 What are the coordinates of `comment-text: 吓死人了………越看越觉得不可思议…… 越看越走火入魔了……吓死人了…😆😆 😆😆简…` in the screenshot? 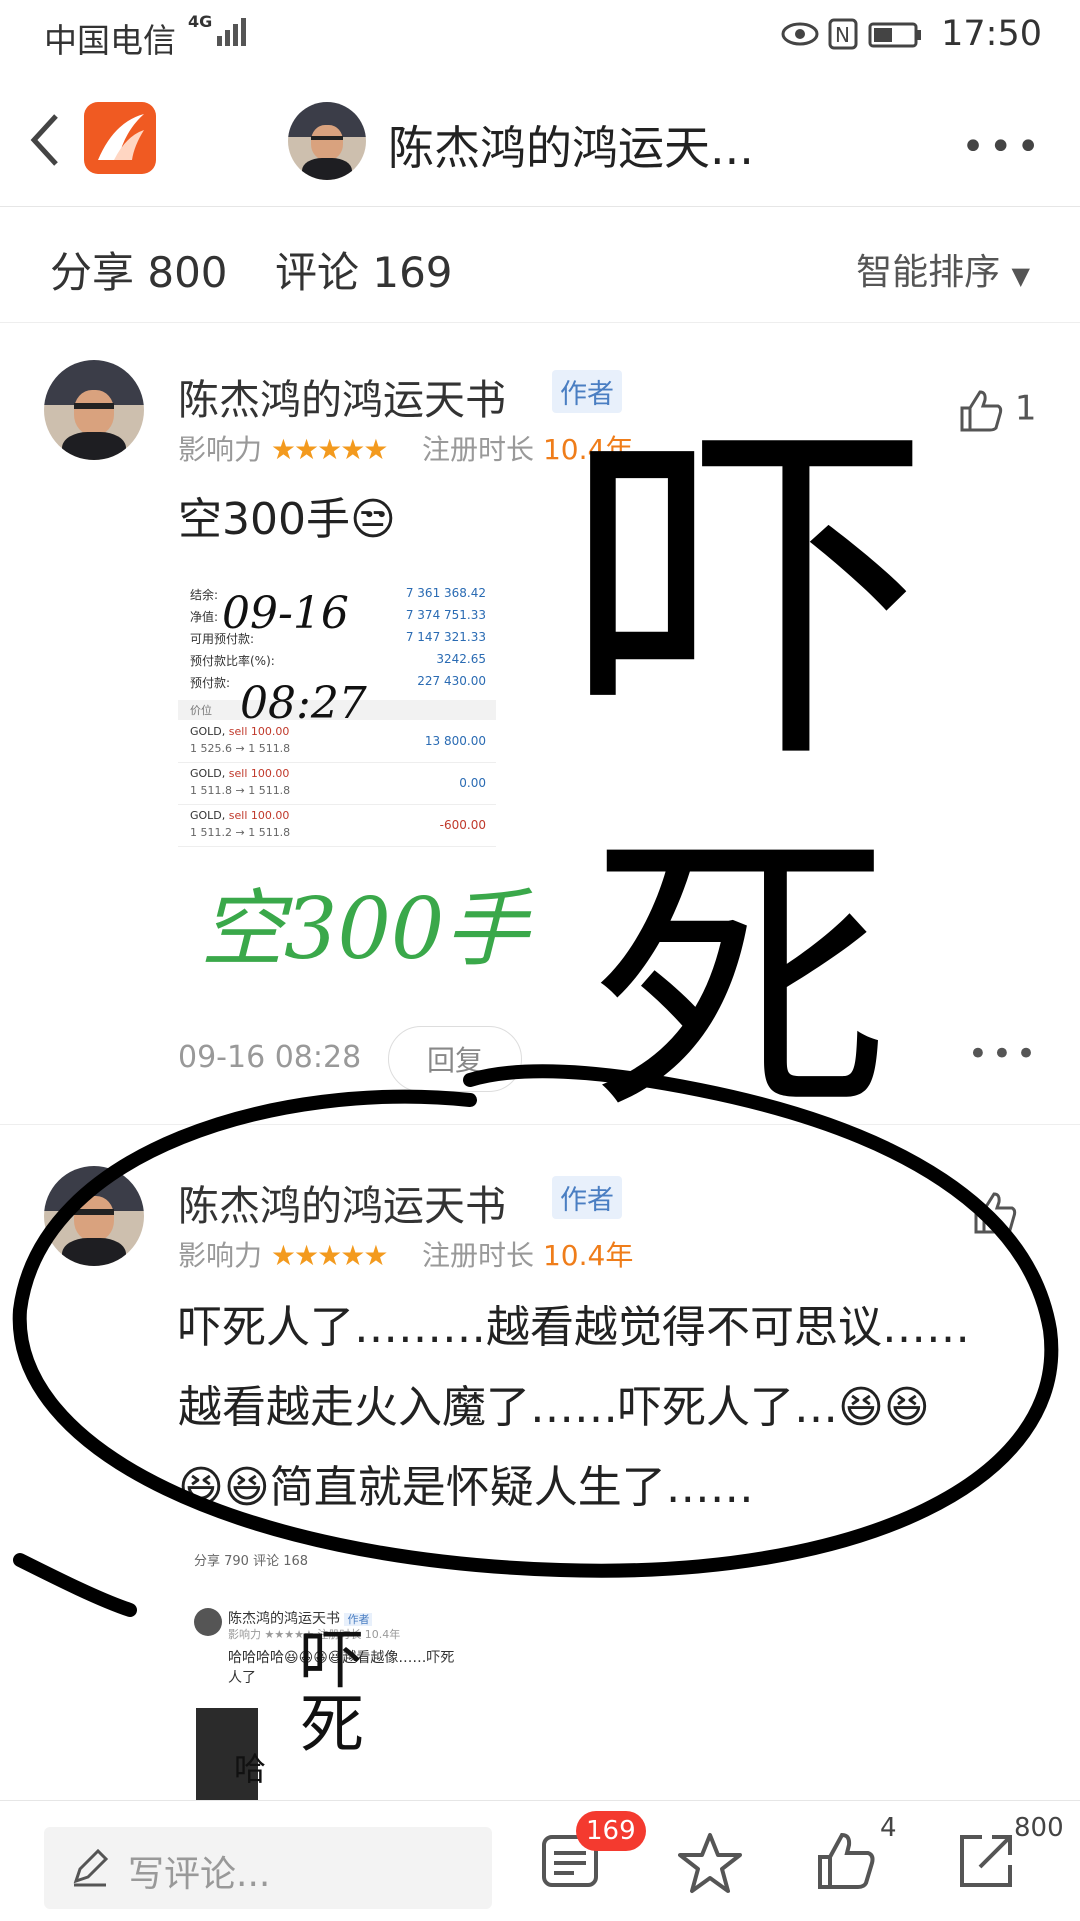 It's located at (608, 1408).